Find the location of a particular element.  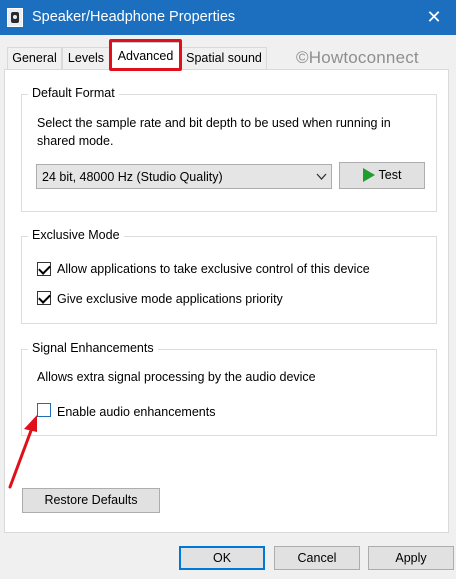

apply-button: Apply is located at coordinates (411, 558).